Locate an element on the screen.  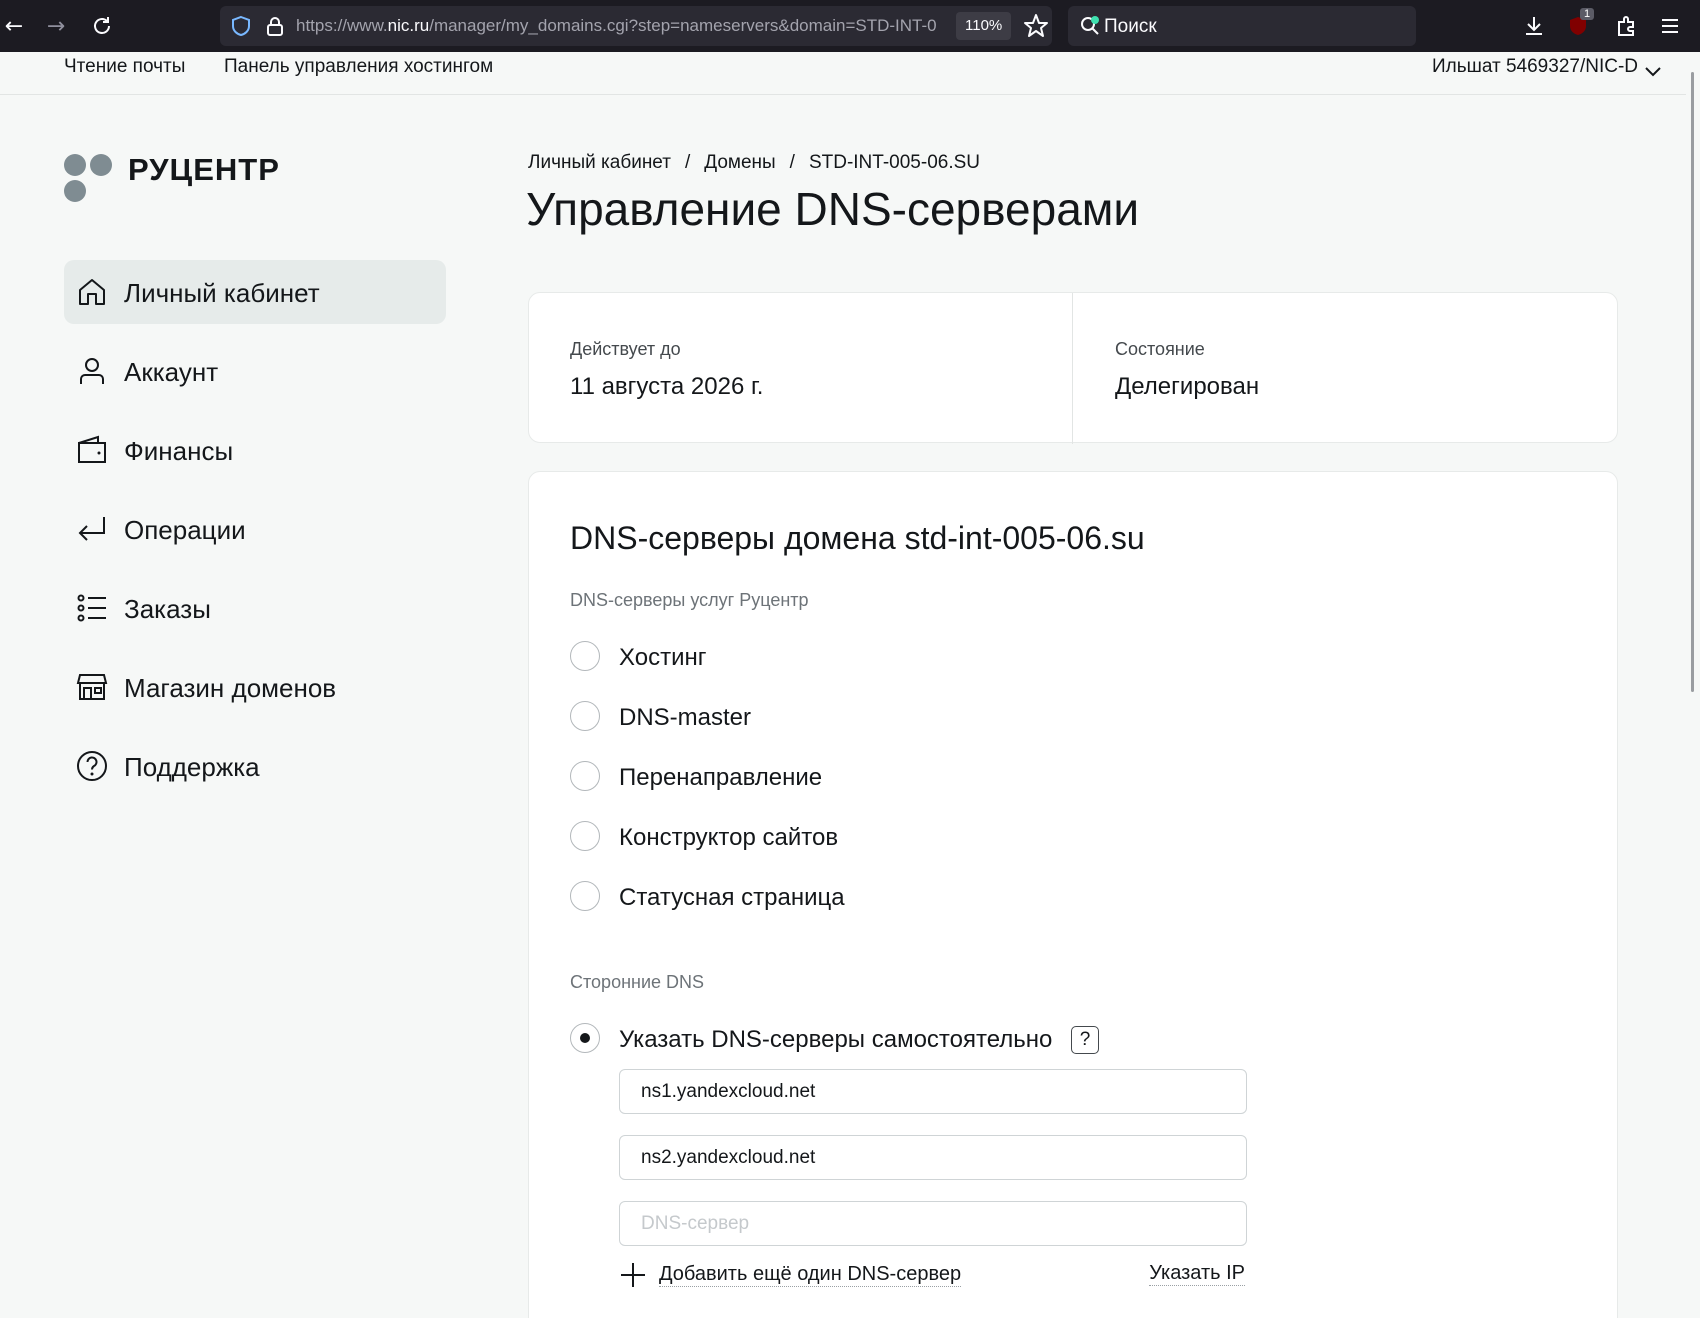
sidebar-item-account: Аккаунт is located at coordinates (255, 371).